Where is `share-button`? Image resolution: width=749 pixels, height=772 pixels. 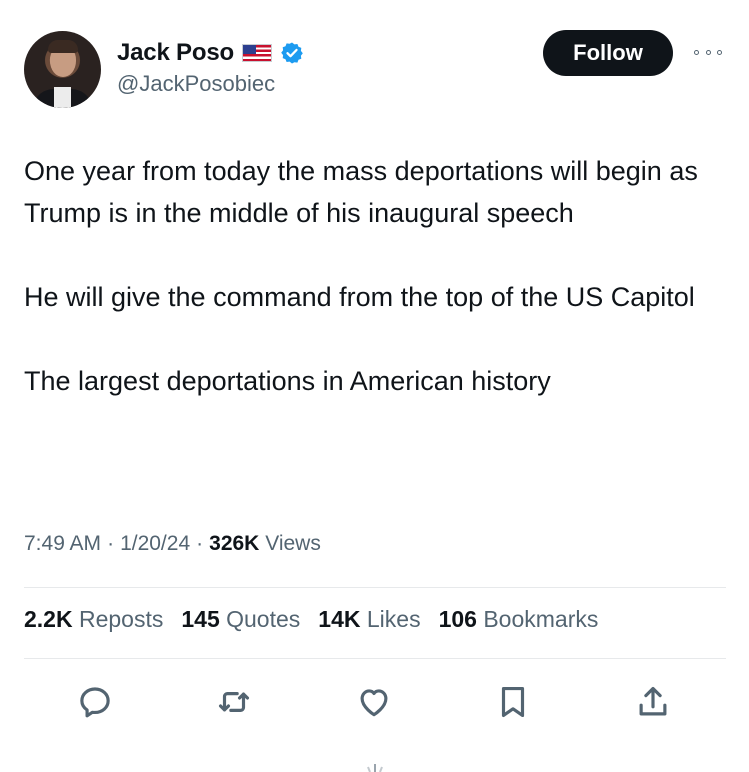
share-button is located at coordinates (653, 702).